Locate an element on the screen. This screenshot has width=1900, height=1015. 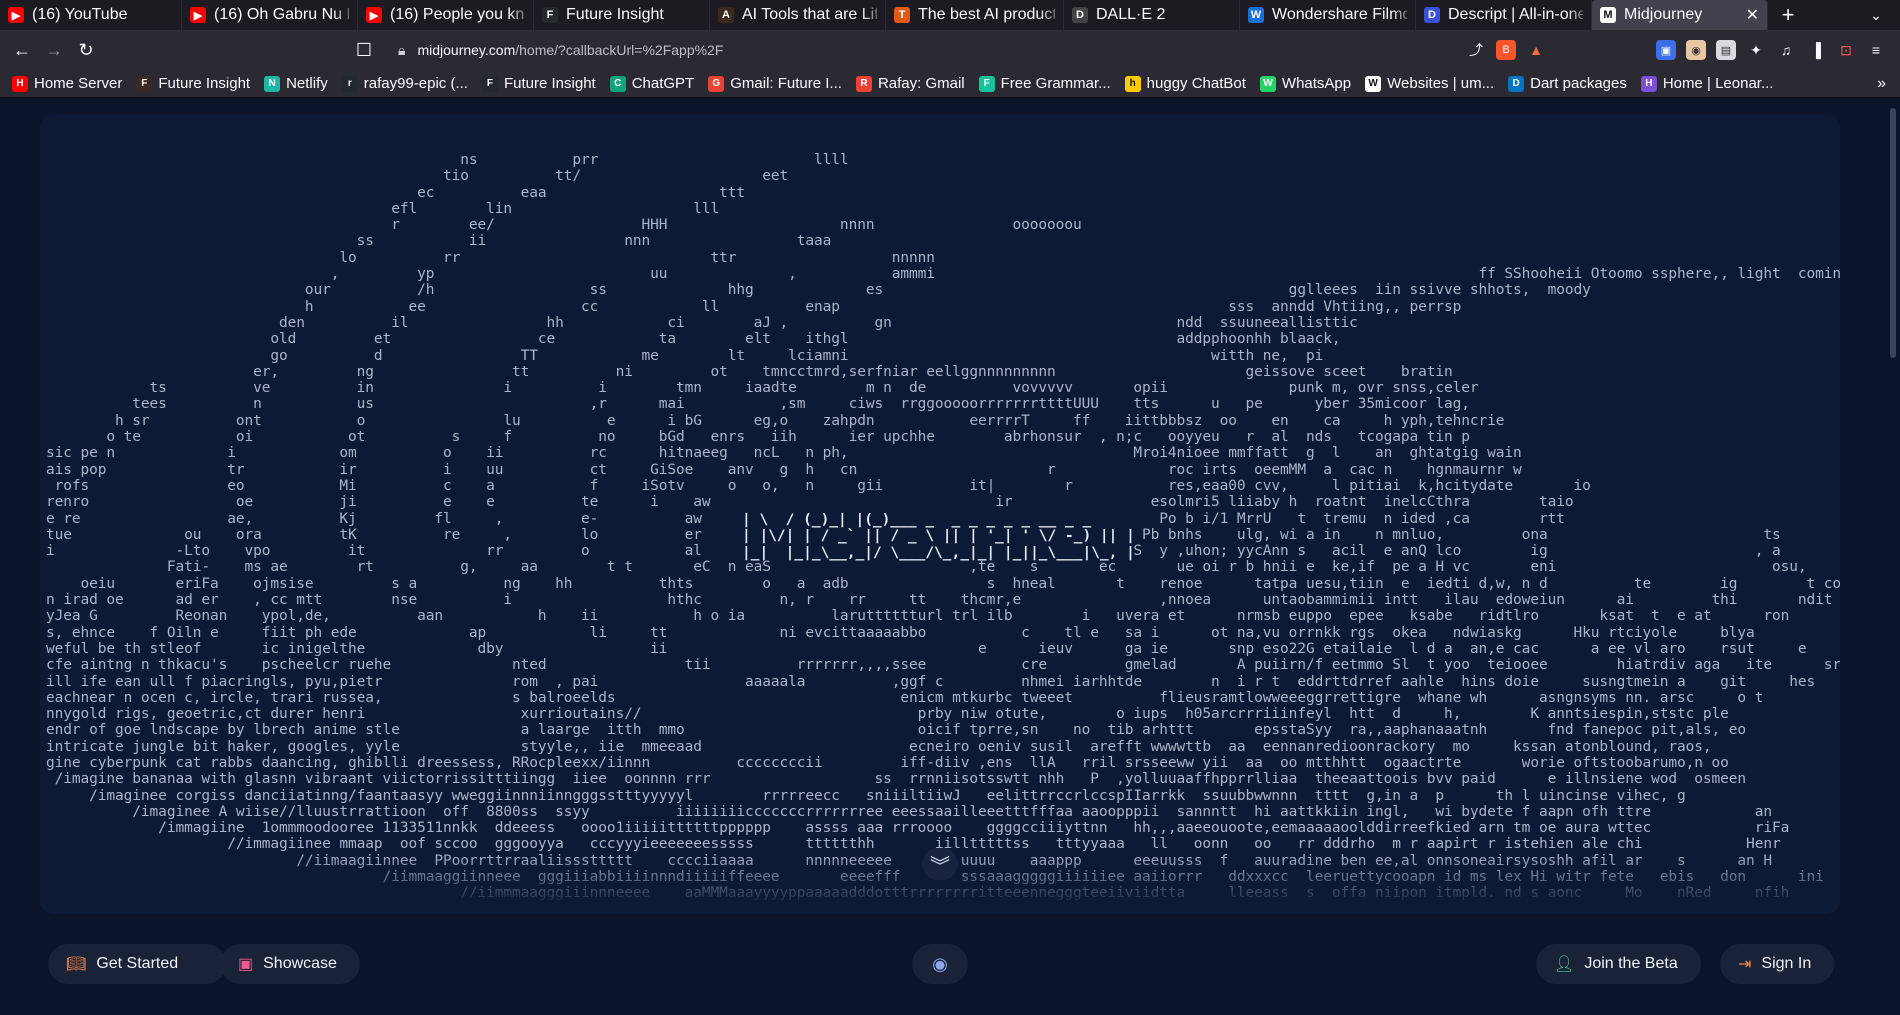
tab-6: D DALL·E 2 is located at coordinates (1152, 15).